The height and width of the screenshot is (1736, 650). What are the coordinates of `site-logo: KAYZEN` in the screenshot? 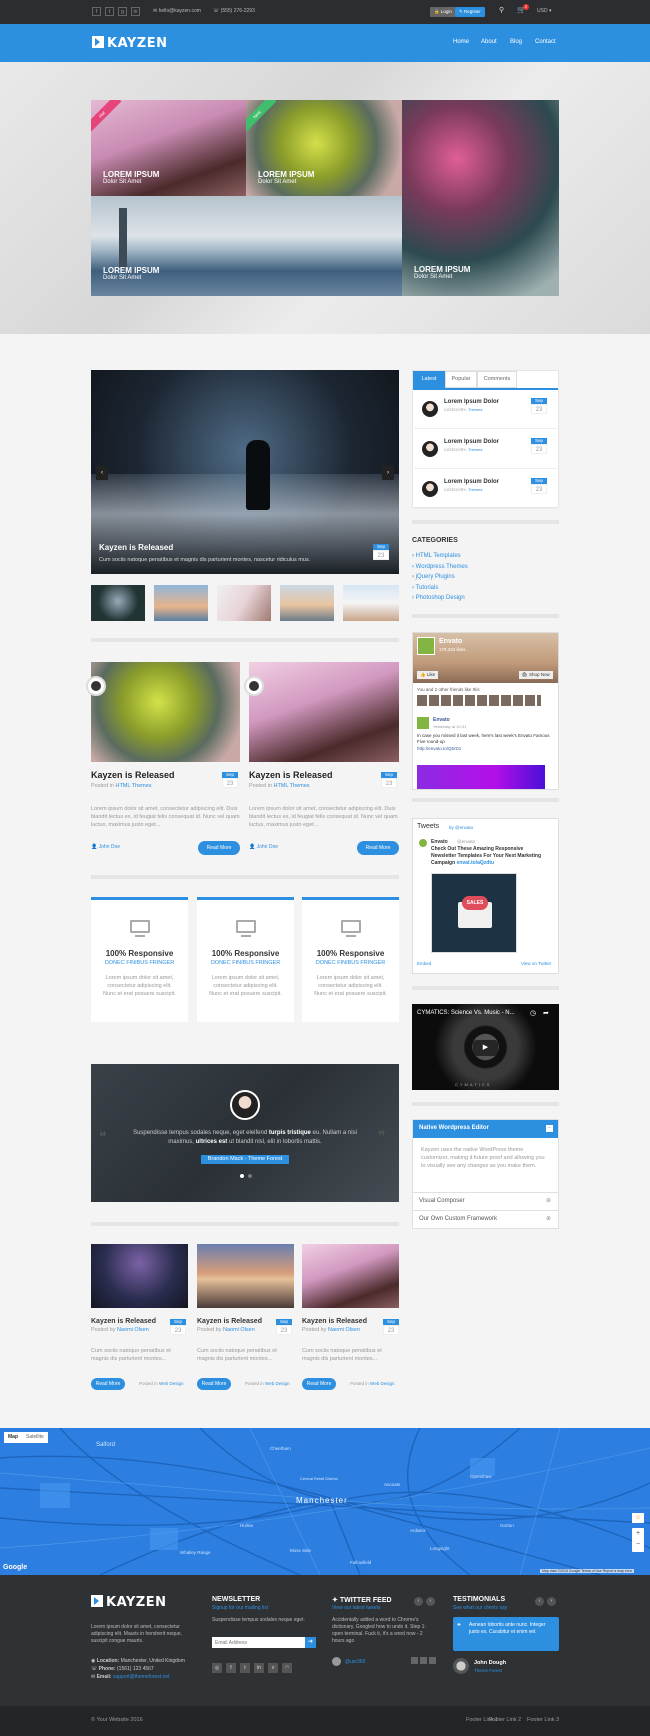 It's located at (130, 43).